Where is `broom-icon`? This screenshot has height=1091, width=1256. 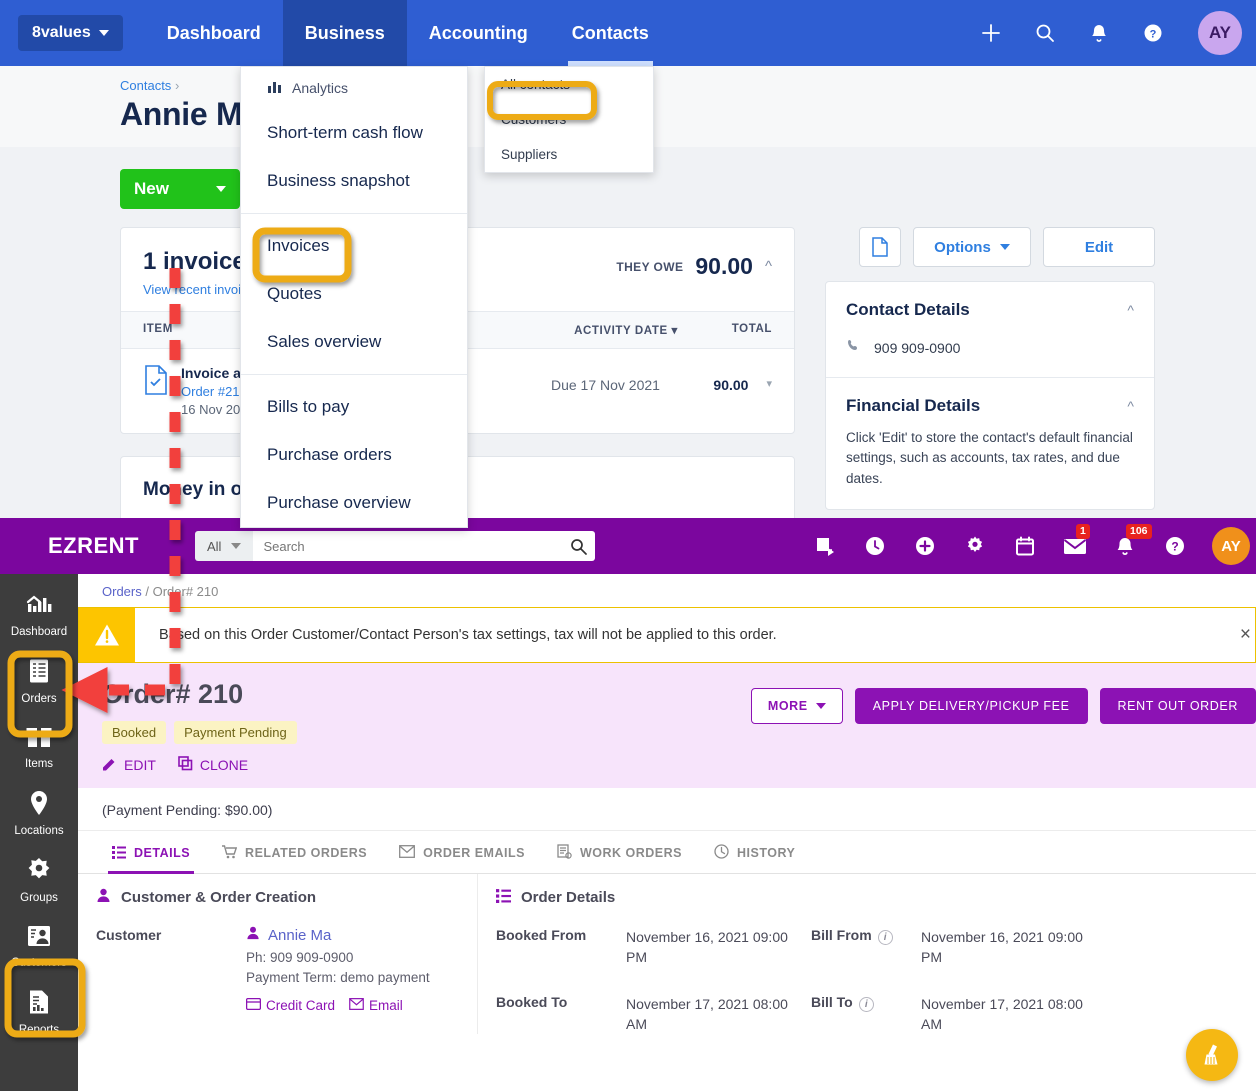
broom-icon is located at coordinates (1212, 1055).